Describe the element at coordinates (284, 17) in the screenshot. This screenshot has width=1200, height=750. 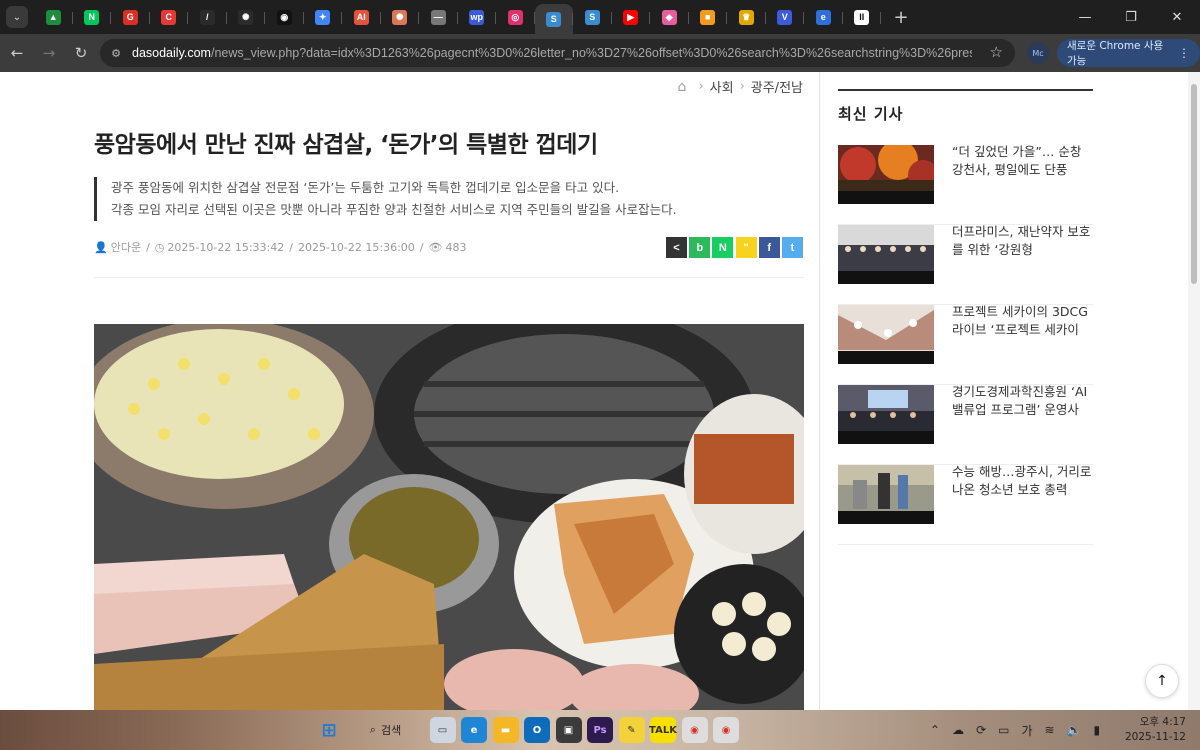
I see `browser-tab: ◉` at that location.